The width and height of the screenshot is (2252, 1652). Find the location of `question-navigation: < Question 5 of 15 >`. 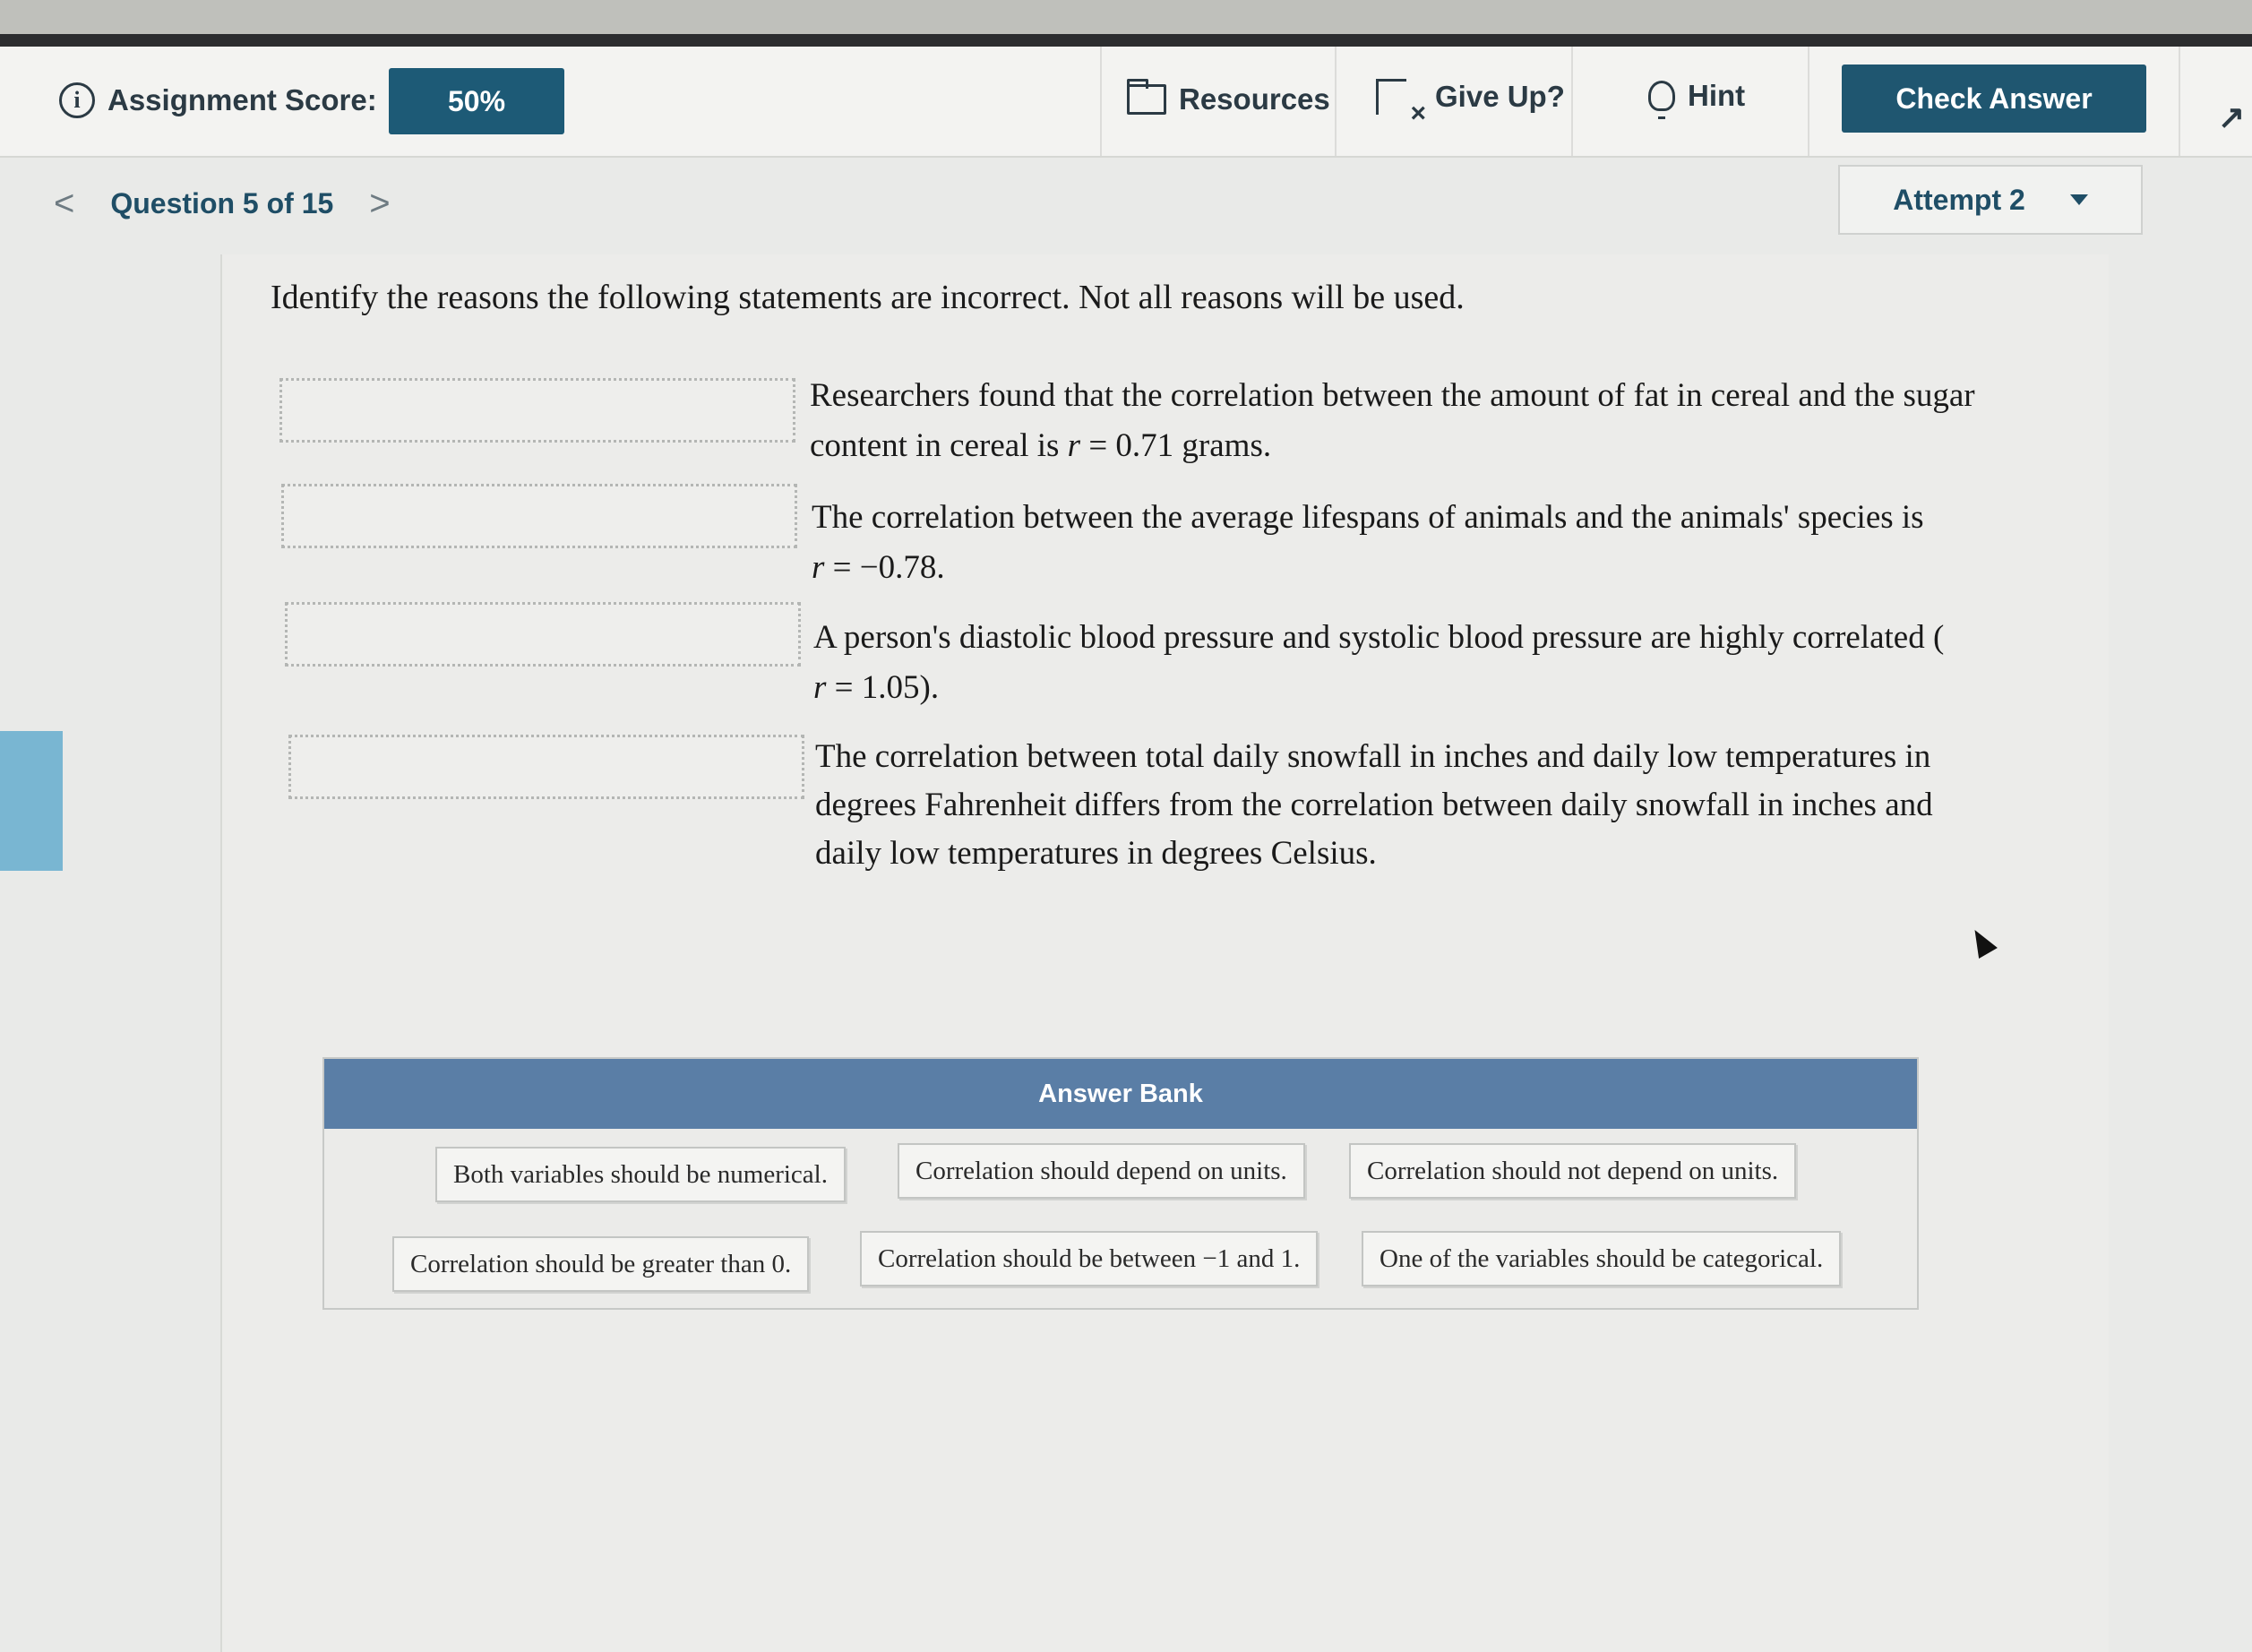

question-navigation: < Question 5 of 15 > is located at coordinates (222, 204).